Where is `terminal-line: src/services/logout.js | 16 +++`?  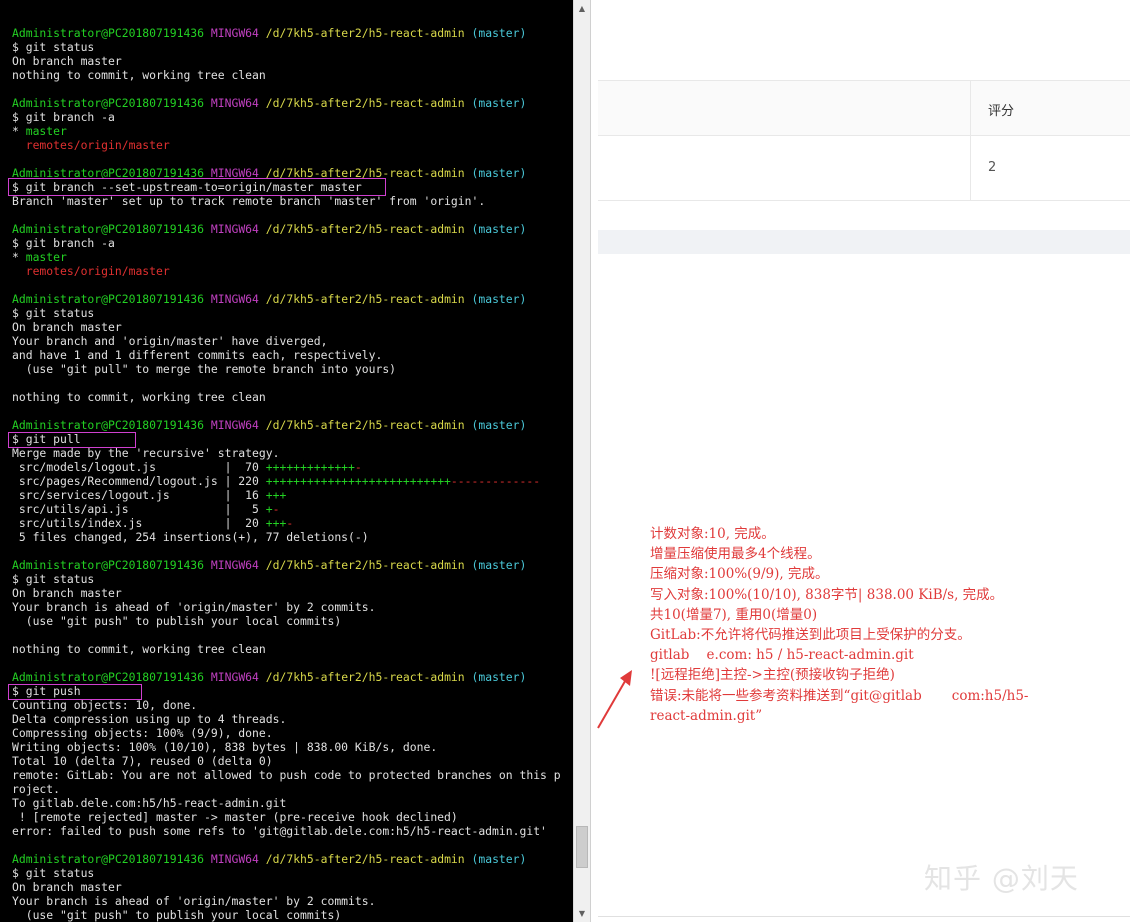
terminal-line: src/services/logout.js | 16 +++ is located at coordinates (286, 495).